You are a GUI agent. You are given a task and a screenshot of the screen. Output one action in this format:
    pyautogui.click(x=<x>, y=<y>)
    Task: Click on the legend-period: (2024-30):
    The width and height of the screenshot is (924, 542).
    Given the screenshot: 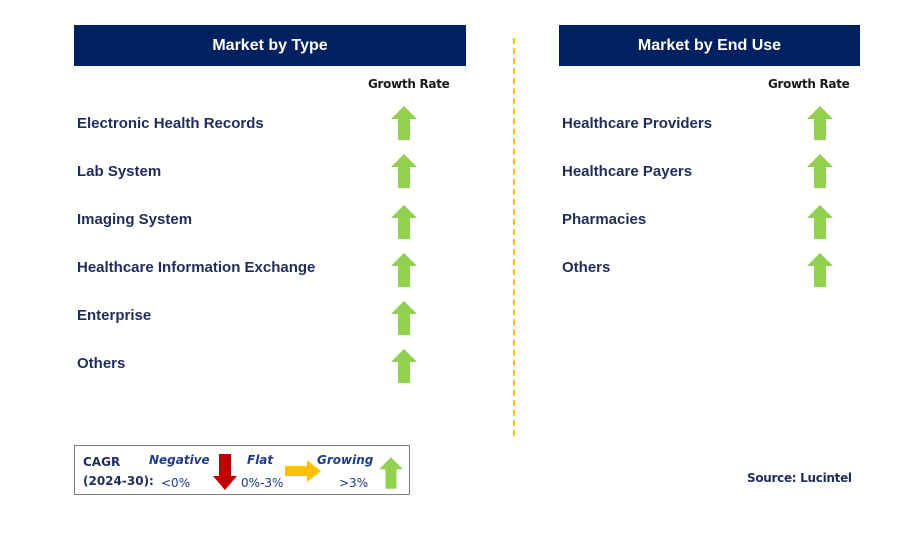 What is the action you would take?
    pyautogui.click(x=118, y=481)
    